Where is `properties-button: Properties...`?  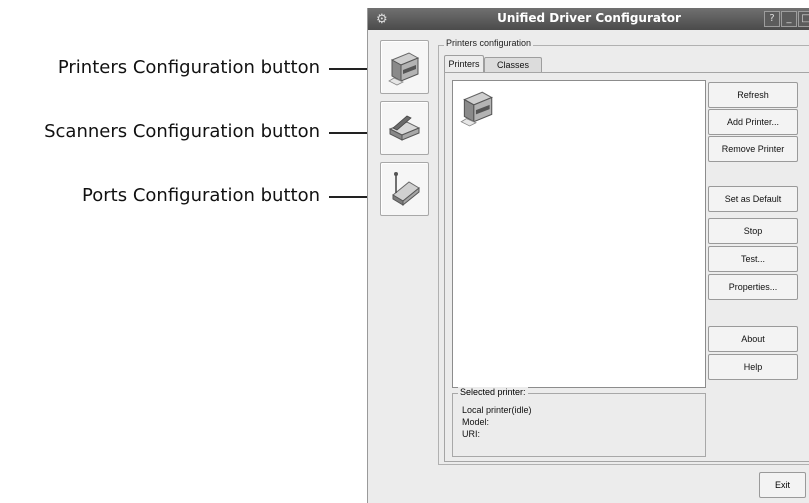
properties-button: Properties... is located at coordinates (753, 287).